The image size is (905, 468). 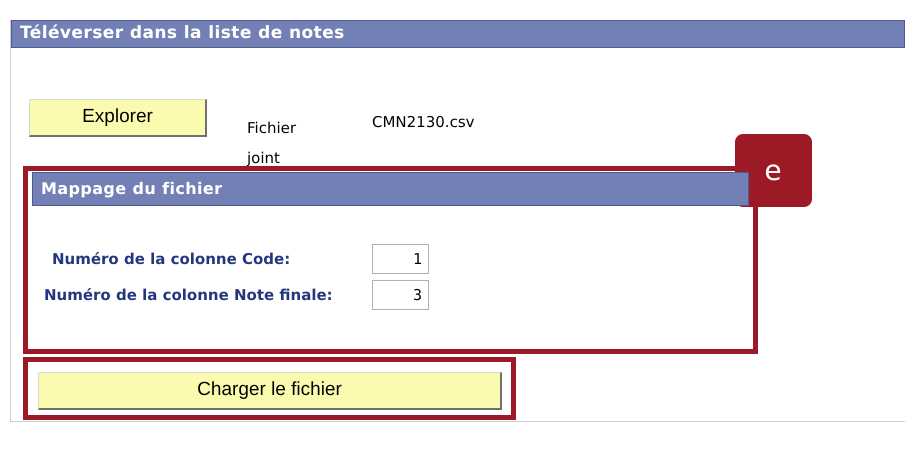 What do you see at coordinates (400, 259) in the screenshot?
I see `number-field: 1` at bounding box center [400, 259].